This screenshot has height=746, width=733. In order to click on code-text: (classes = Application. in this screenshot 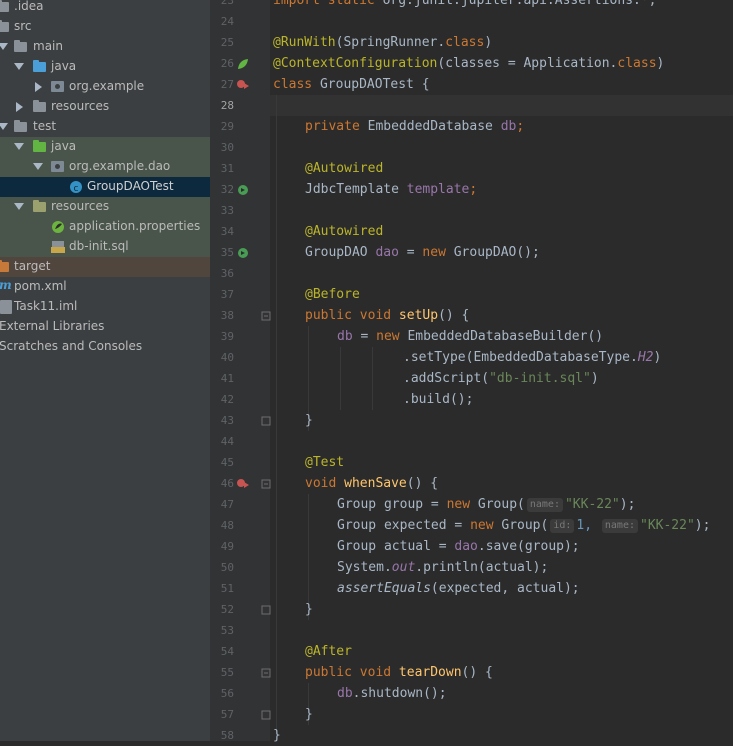, I will do `click(527, 63)`.